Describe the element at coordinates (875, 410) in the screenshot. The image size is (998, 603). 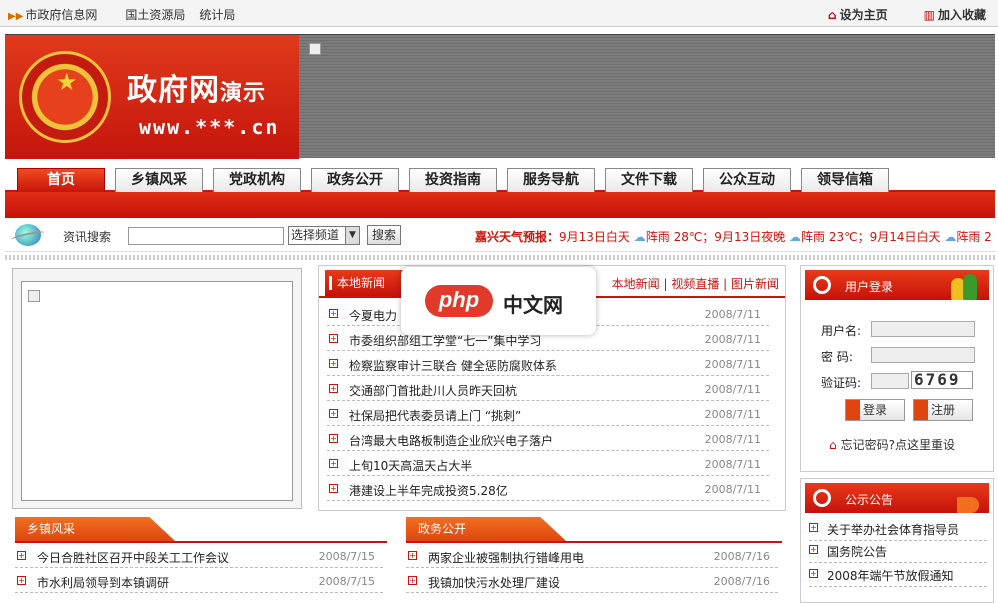
I see `login-button: 登录` at that location.